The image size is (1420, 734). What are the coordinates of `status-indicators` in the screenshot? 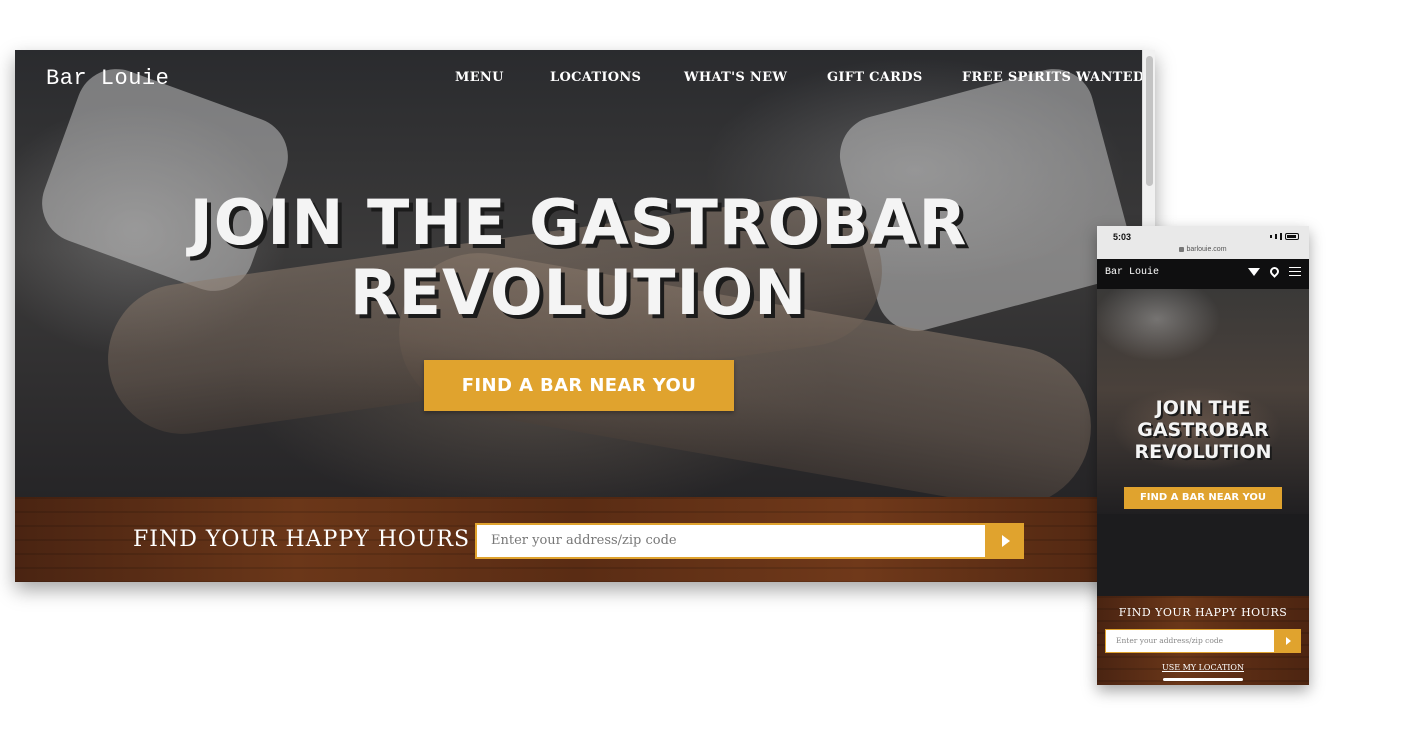 It's located at (1284, 236).